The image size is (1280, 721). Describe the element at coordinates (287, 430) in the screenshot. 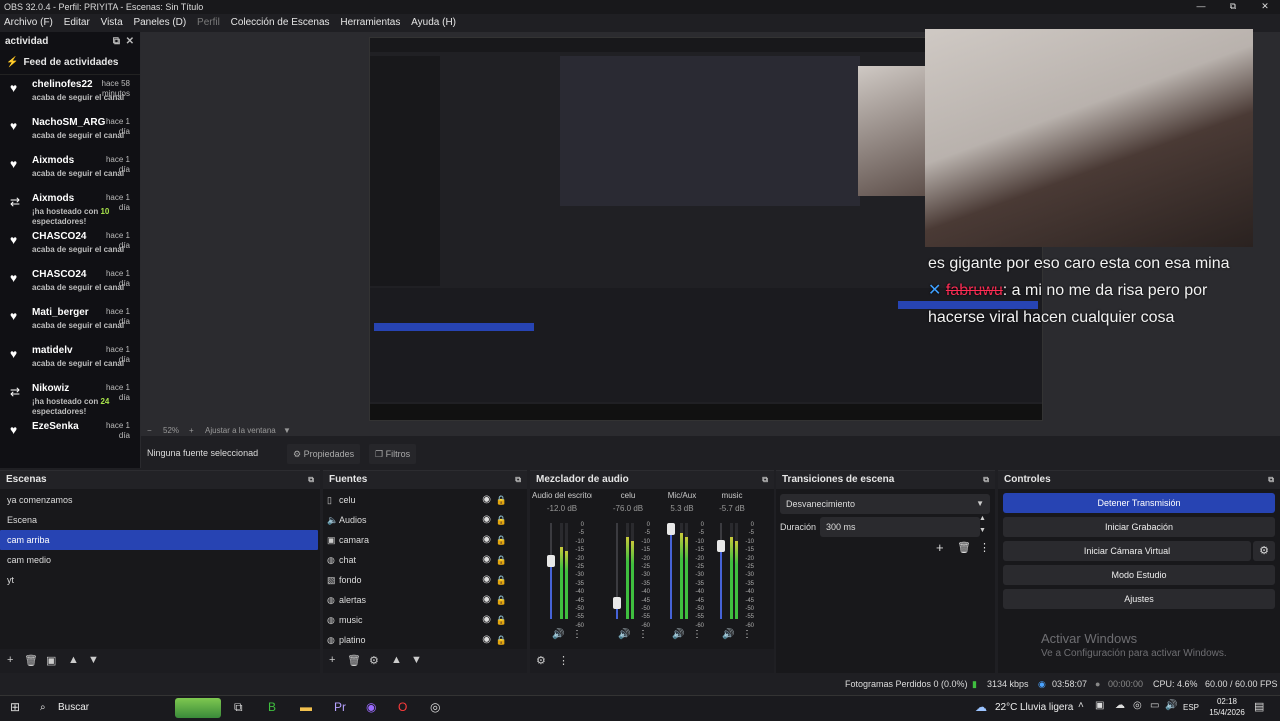

I see `chevron-down-icon: ▼` at that location.